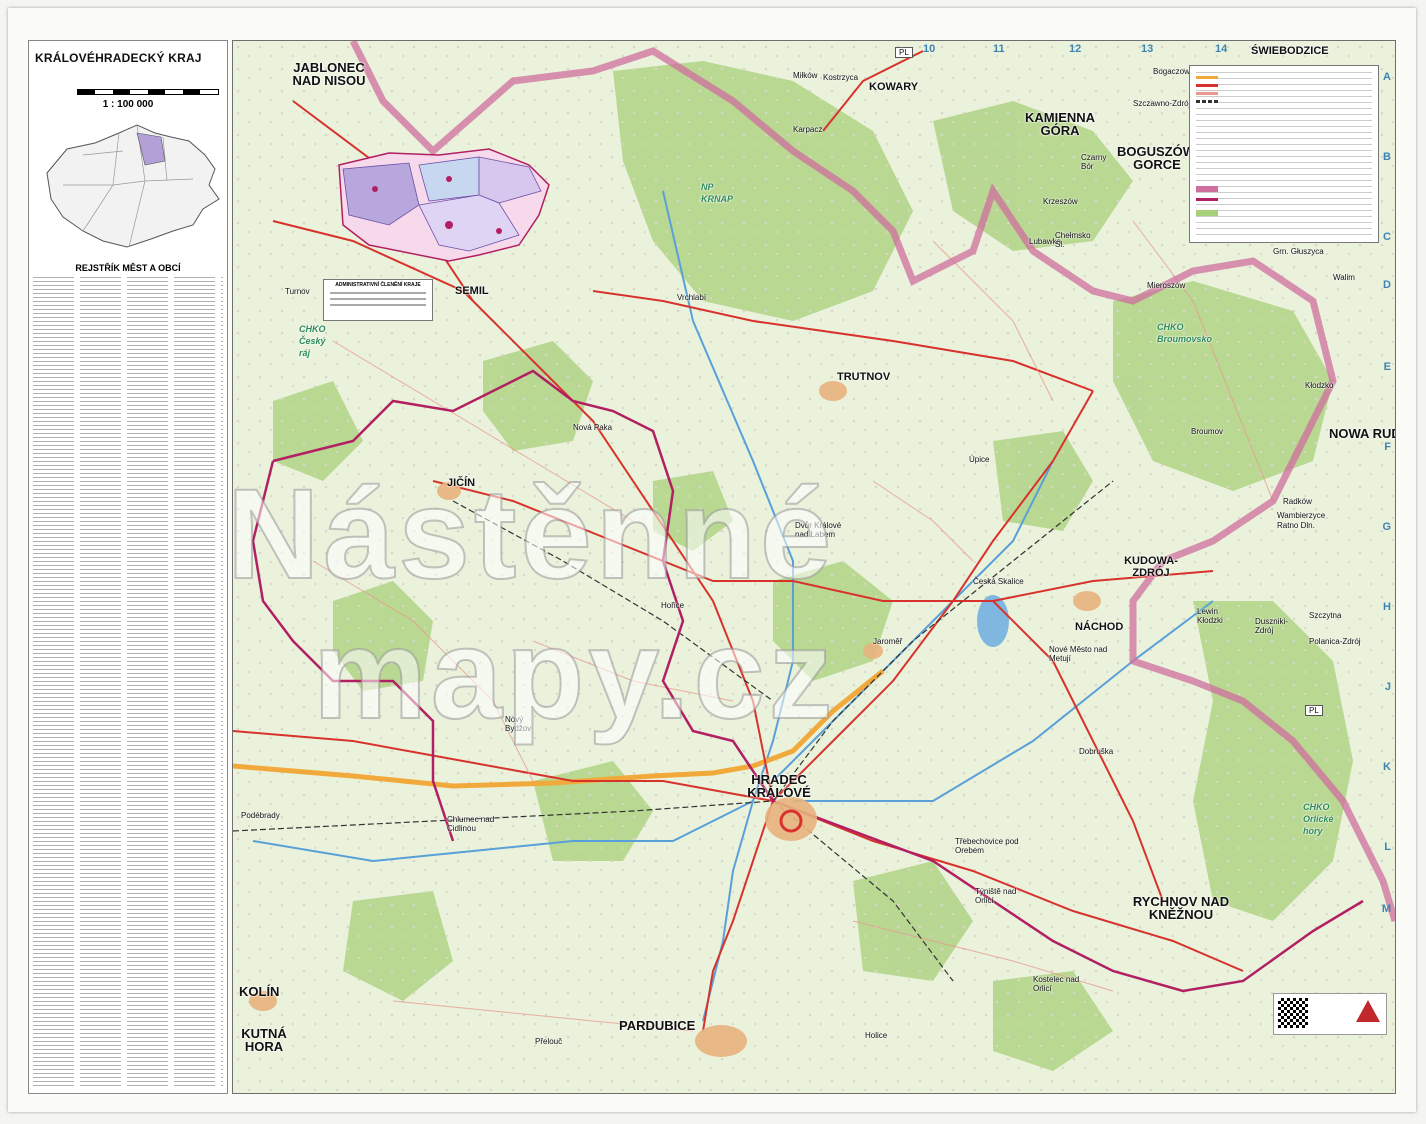  What do you see at coordinates (805, 75) in the screenshot?
I see `town-label: Miłków` at bounding box center [805, 75].